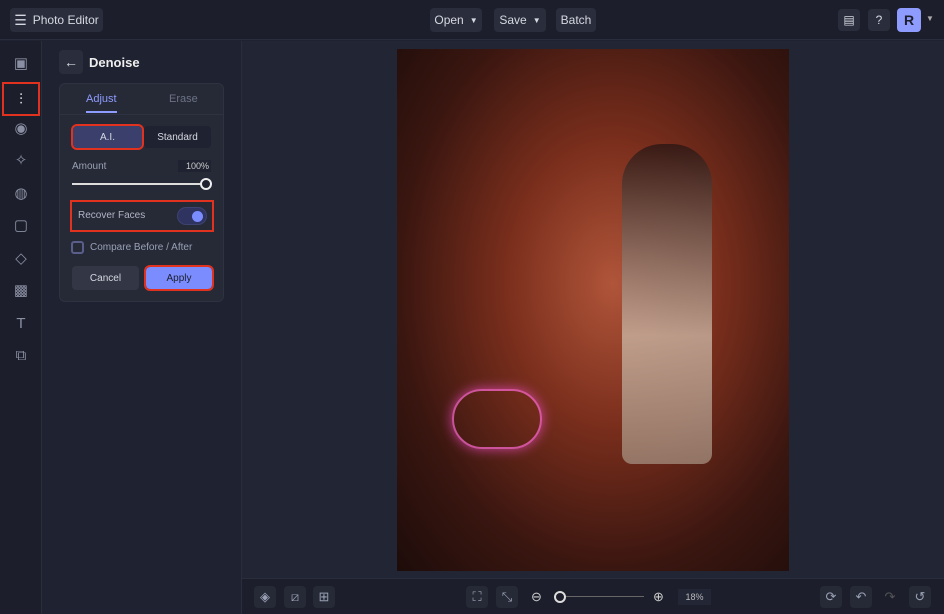 The image size is (944, 614). What do you see at coordinates (65, 20) in the screenshot?
I see `app-title: Photo Editor` at bounding box center [65, 20].